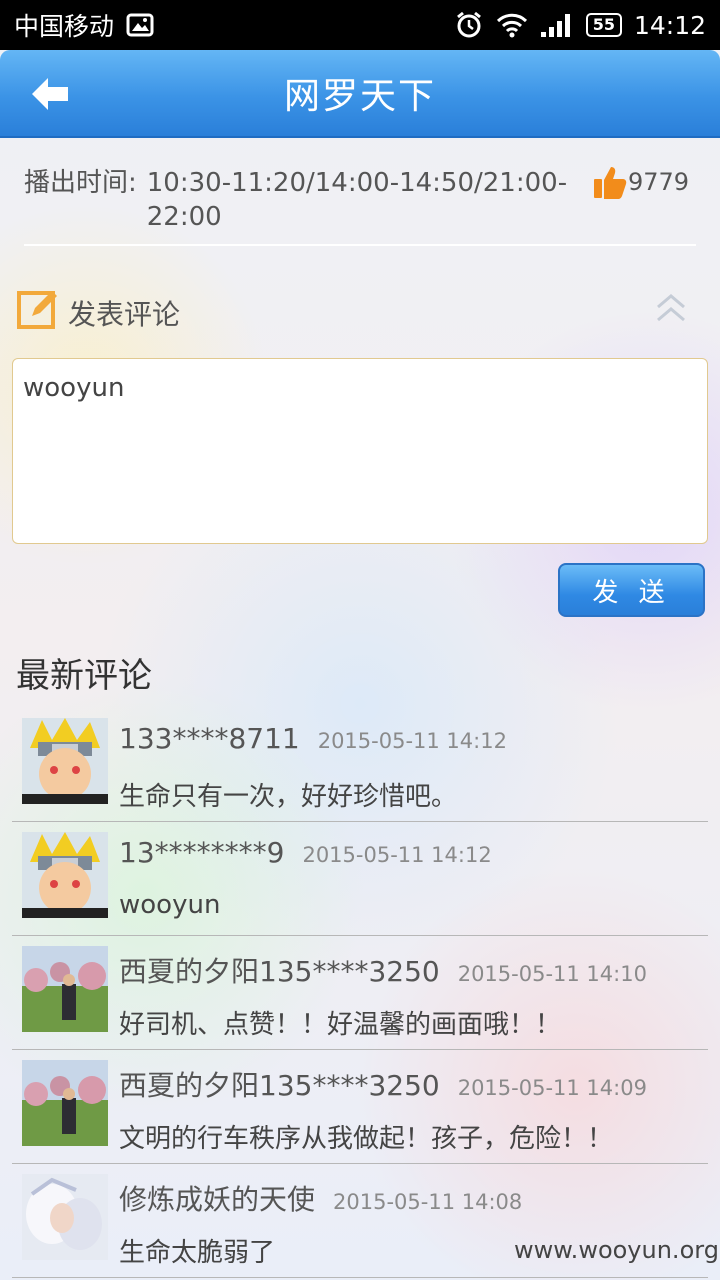 The image size is (720, 1280). Describe the element at coordinates (552, 974) in the screenshot. I see `comment-time: 2015-05-11 14:10` at that location.